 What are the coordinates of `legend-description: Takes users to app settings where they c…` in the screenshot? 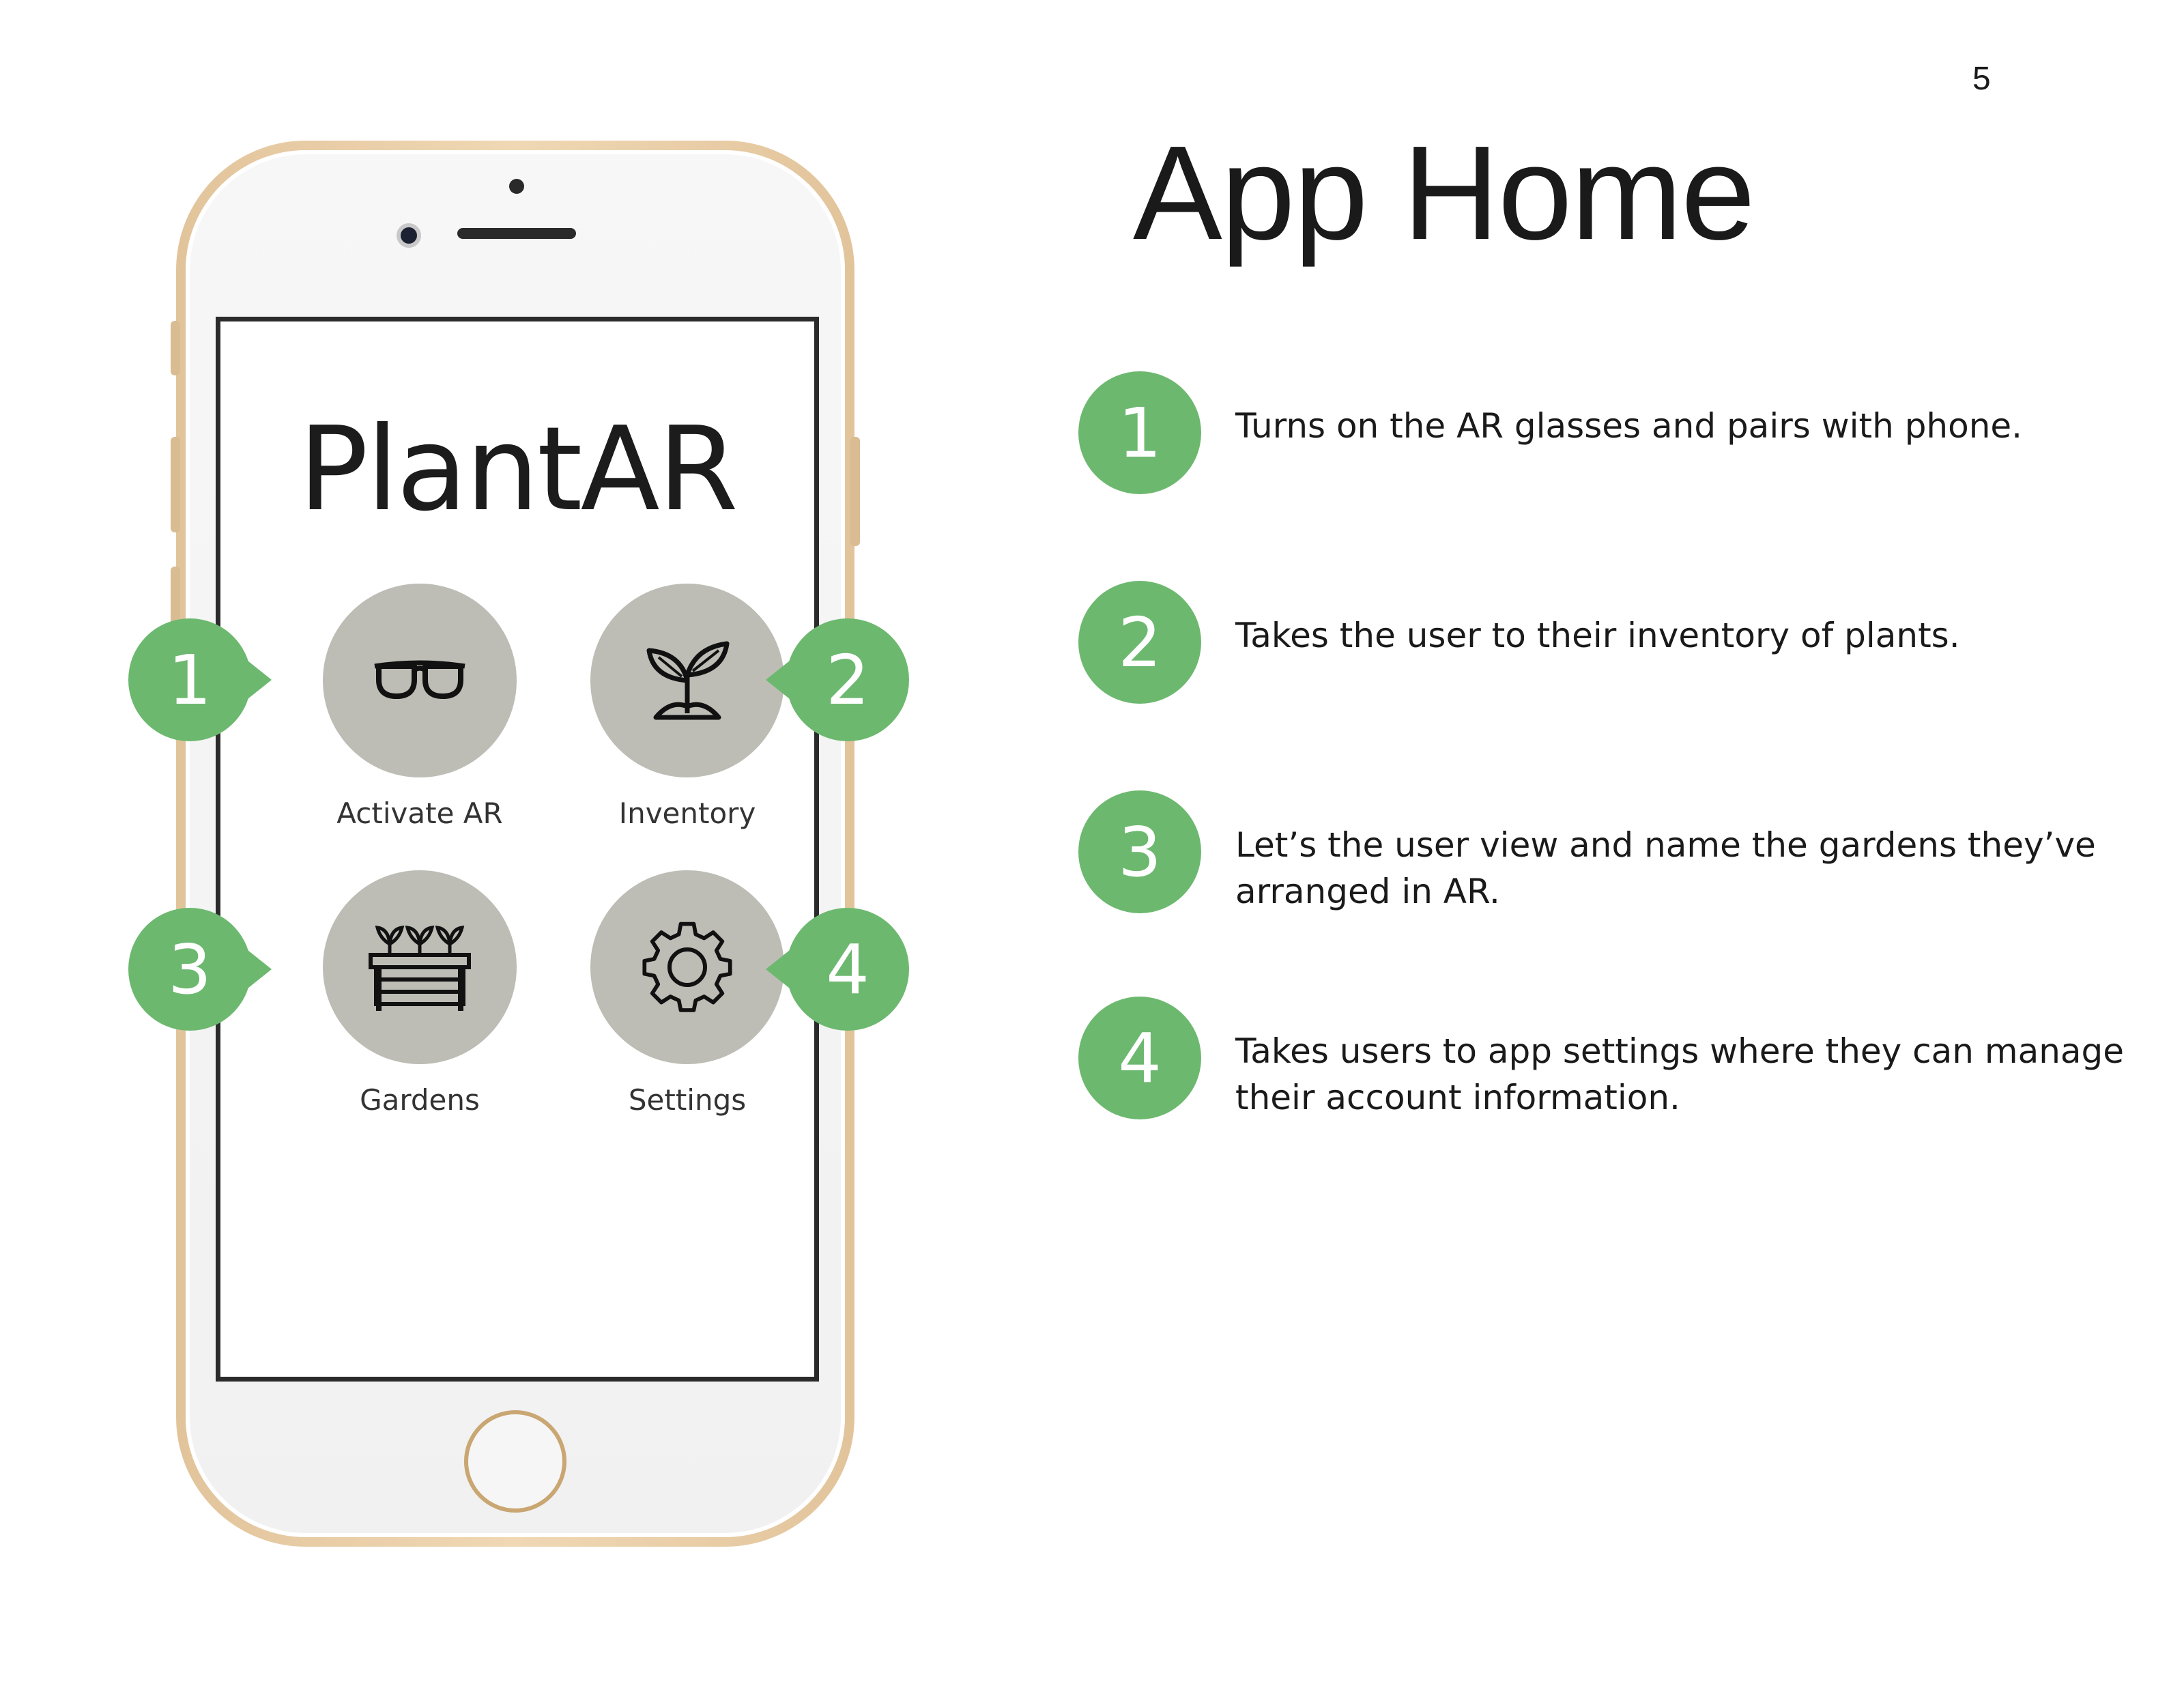 It's located at (1680, 1074).